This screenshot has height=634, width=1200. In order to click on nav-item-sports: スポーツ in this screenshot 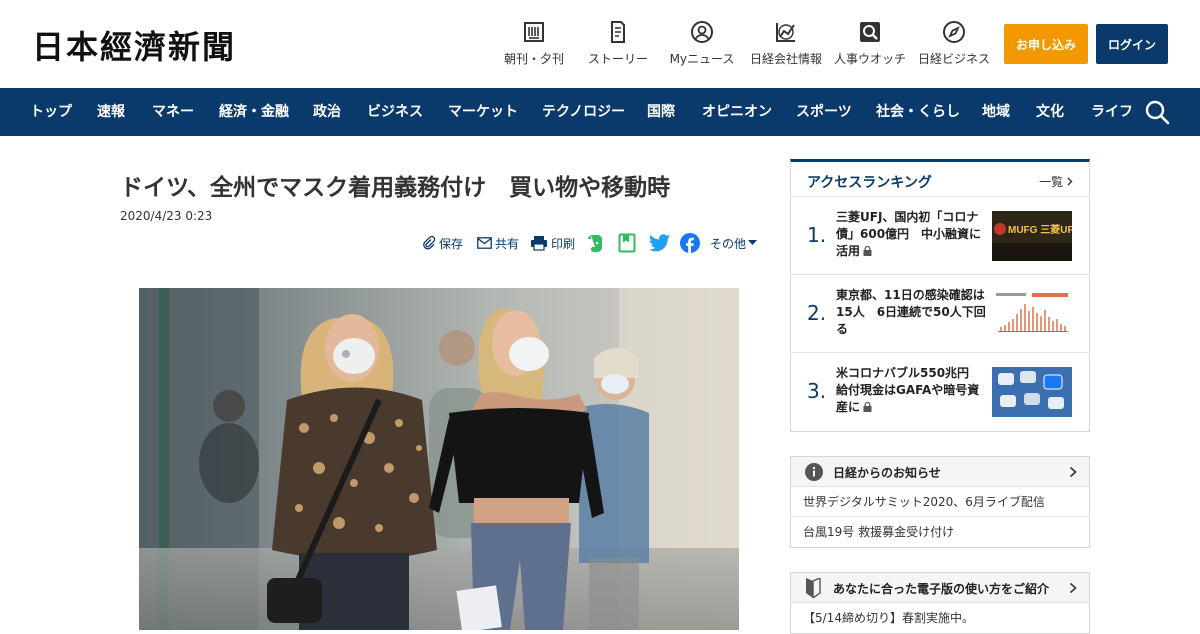, I will do `click(824, 112)`.